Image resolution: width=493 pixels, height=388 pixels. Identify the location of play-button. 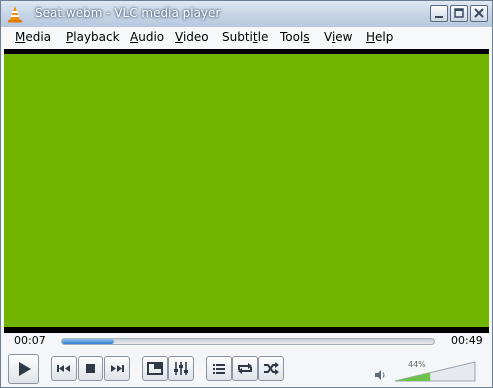
(23, 369).